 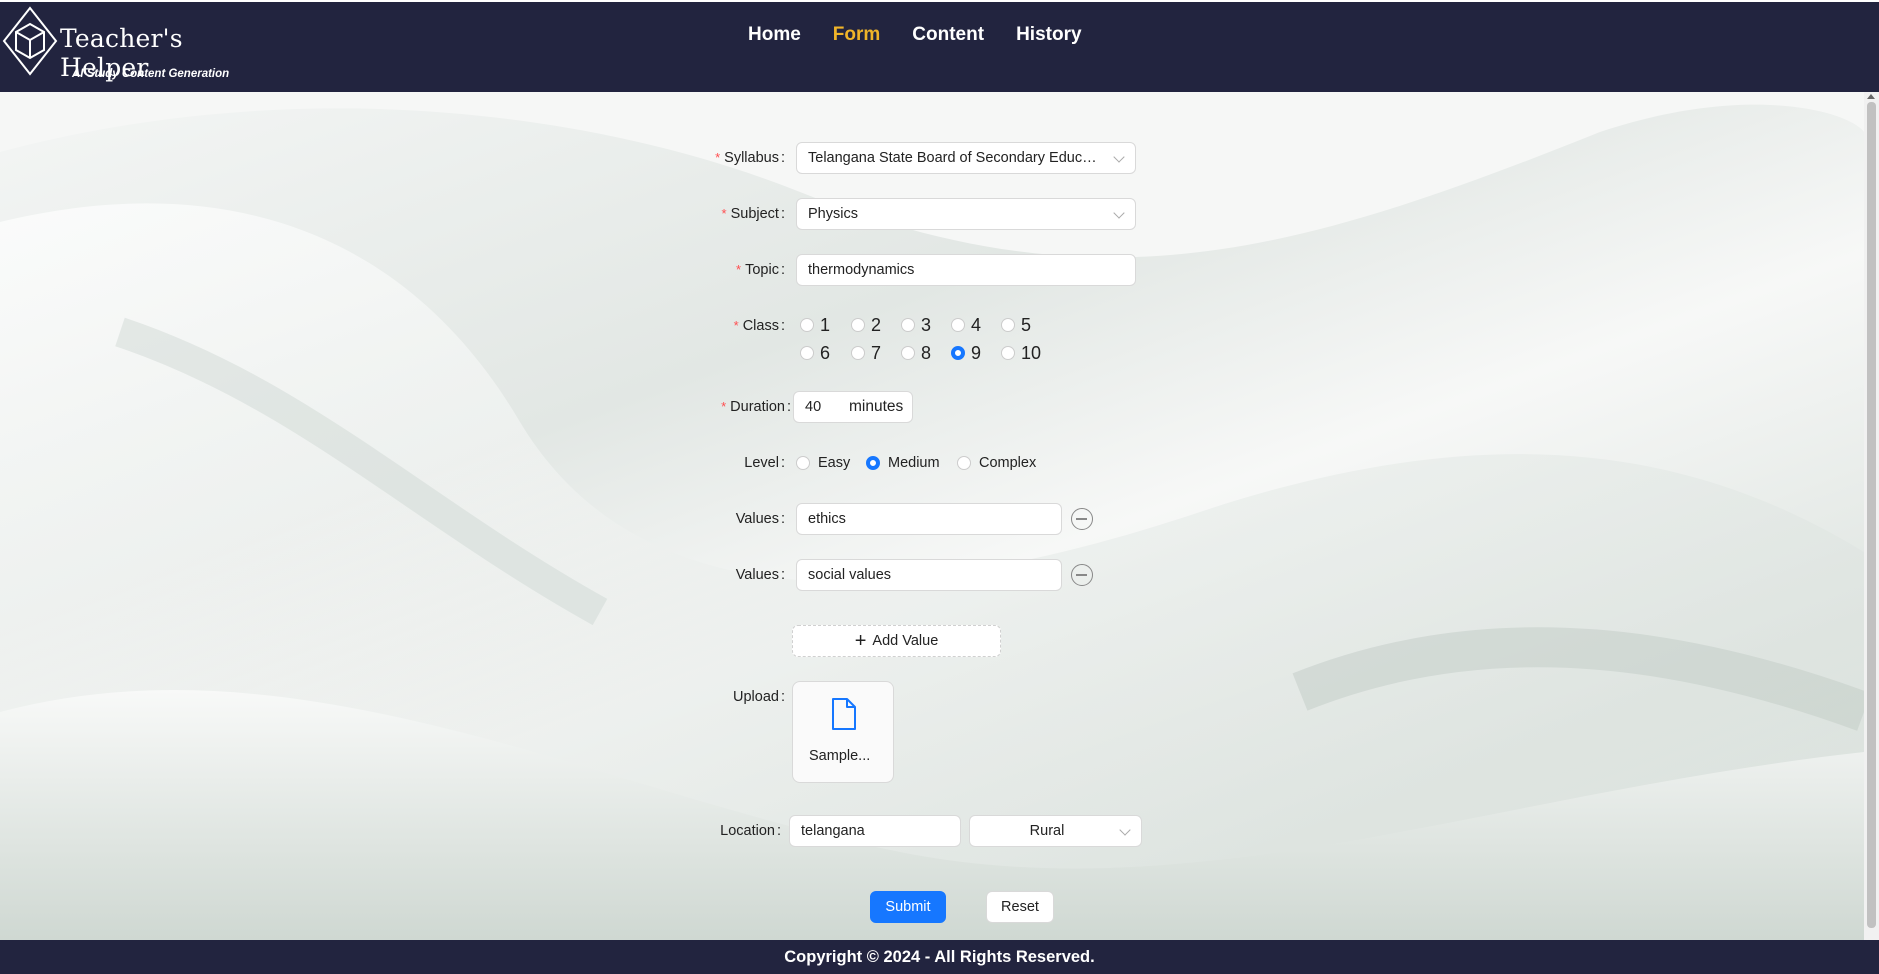 I want to click on main-nav: Home Form Content History, so click(x=915, y=35).